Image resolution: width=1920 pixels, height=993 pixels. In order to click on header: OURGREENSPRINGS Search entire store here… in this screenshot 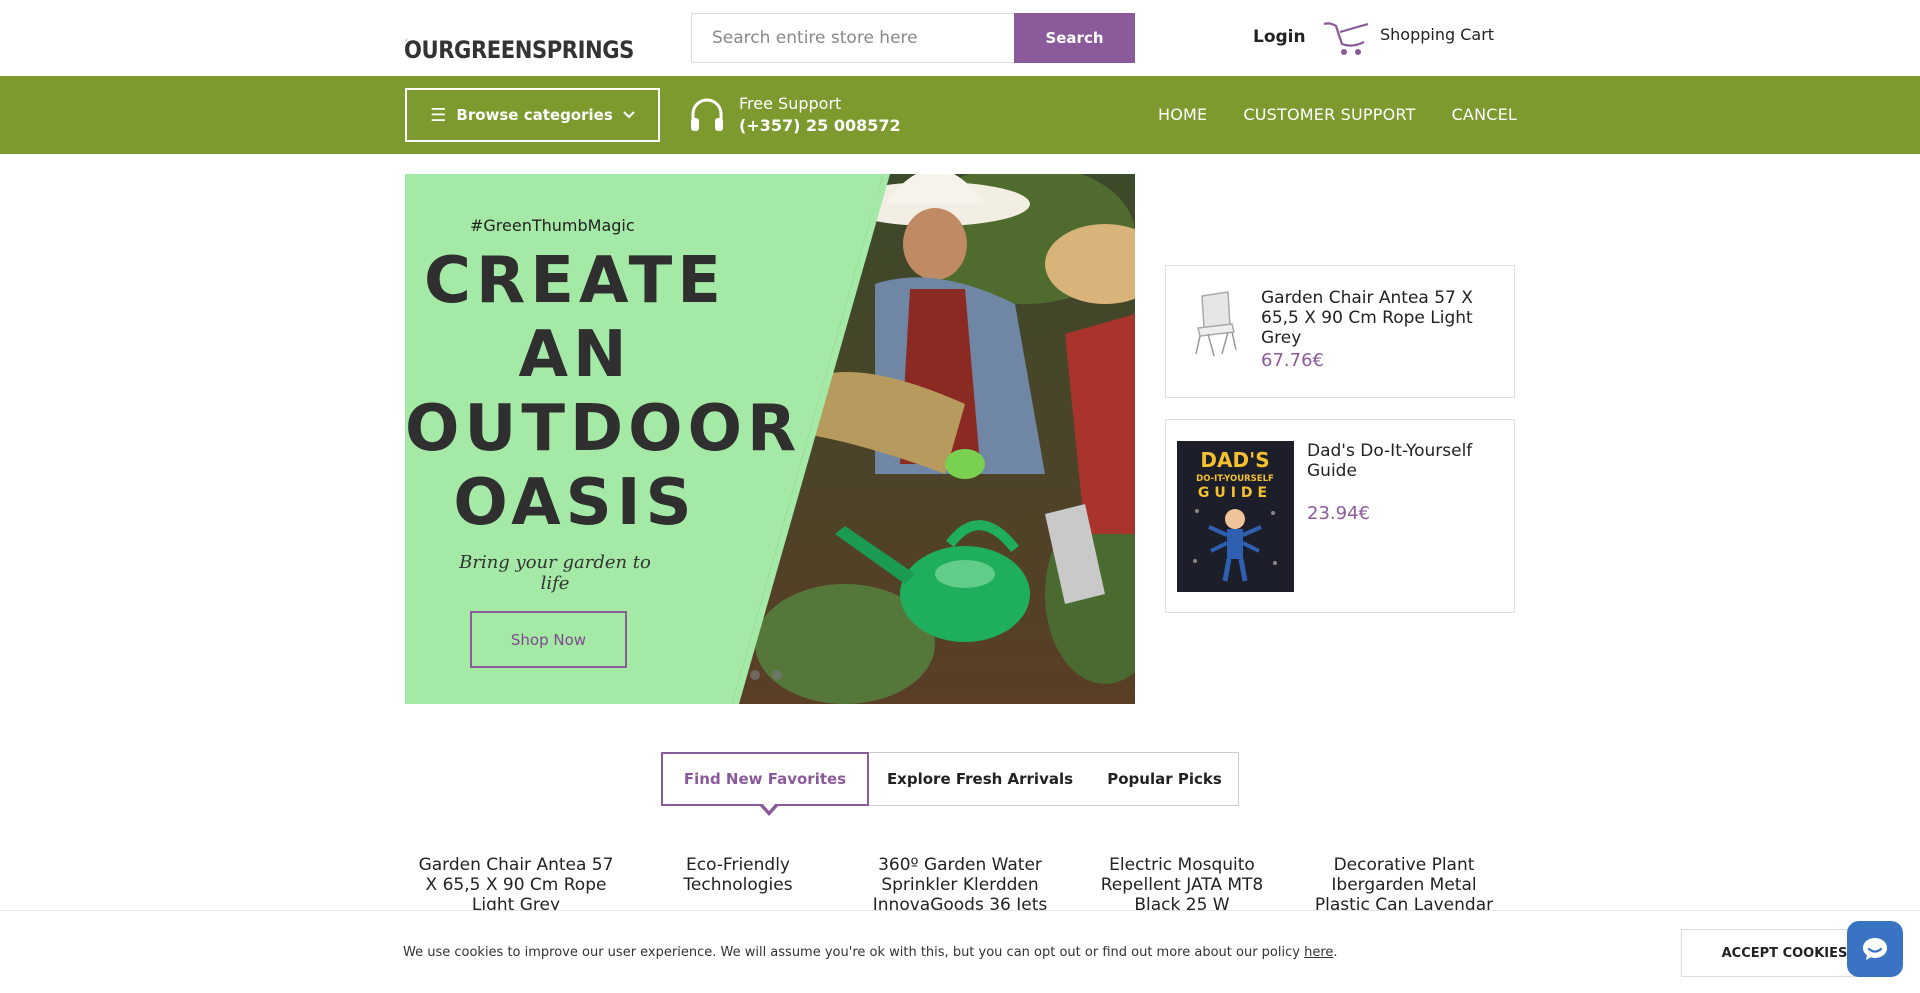, I will do `click(960, 38)`.